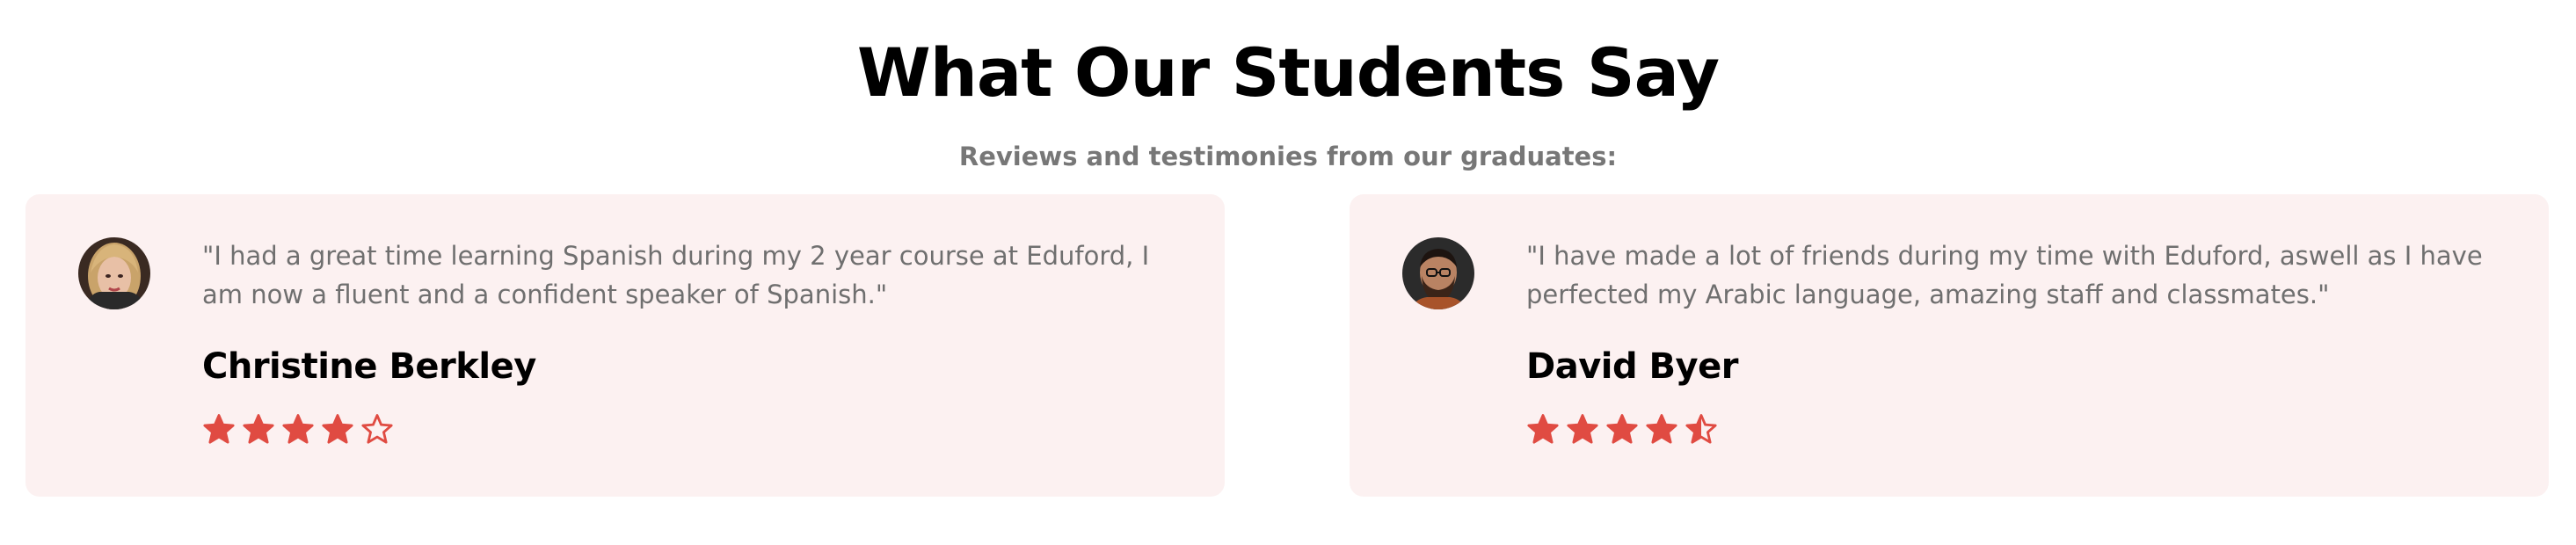 This screenshot has height=545, width=2576. What do you see at coordinates (369, 366) in the screenshot?
I see `testimonial-author-name: Christine Berkley` at bounding box center [369, 366].